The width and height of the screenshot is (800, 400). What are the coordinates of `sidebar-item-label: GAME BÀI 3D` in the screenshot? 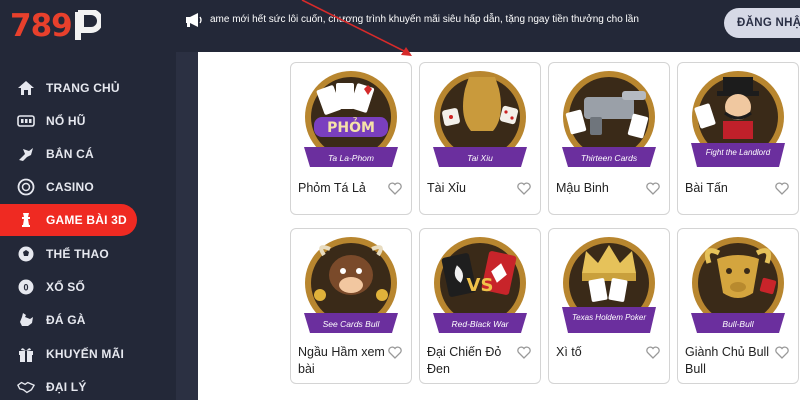 It's located at (86, 220).